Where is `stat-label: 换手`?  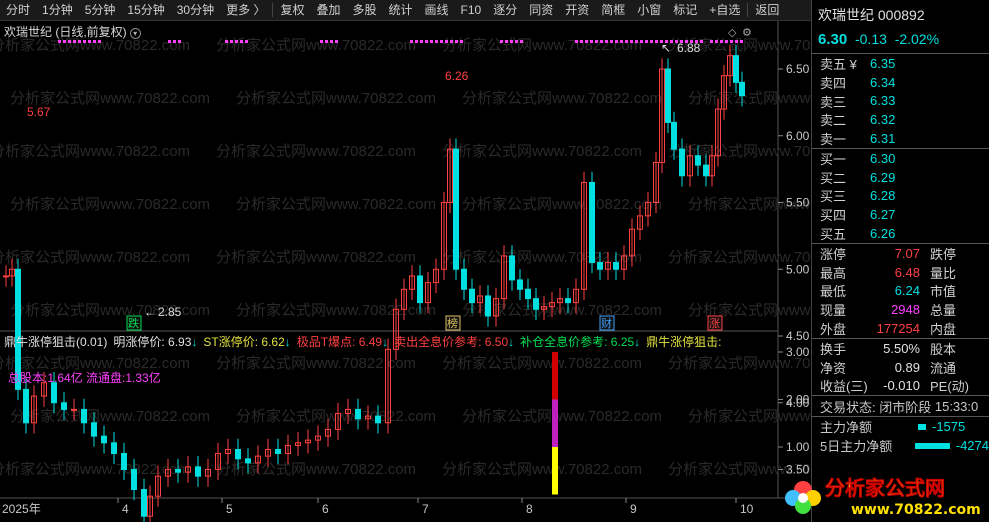
stat-label: 换手 is located at coordinates (833, 349).